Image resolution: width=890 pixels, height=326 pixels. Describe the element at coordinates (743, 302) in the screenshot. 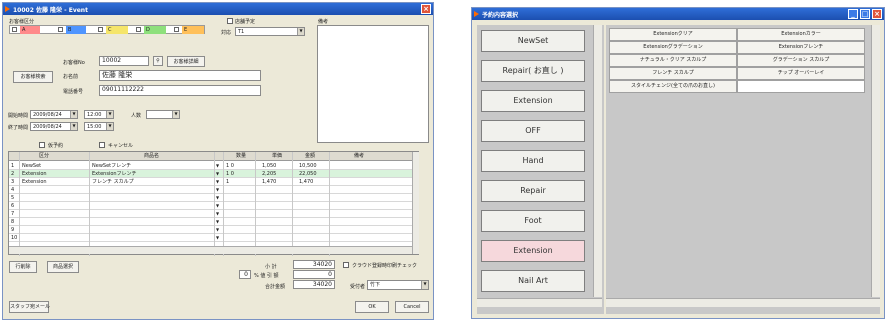

I see `item-h-scrollbar` at that location.